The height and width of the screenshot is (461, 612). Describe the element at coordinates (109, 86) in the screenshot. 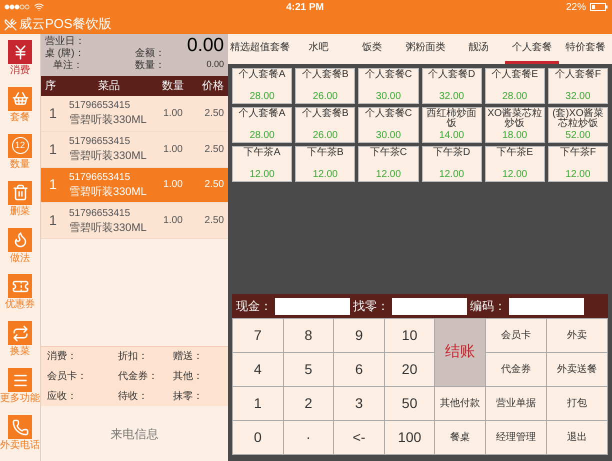

I see `column-header: 菜品` at that location.